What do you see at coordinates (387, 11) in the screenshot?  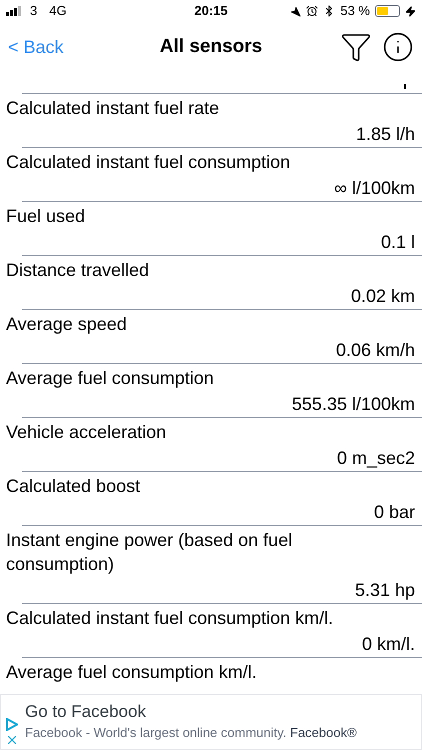 I see `battery-icon` at bounding box center [387, 11].